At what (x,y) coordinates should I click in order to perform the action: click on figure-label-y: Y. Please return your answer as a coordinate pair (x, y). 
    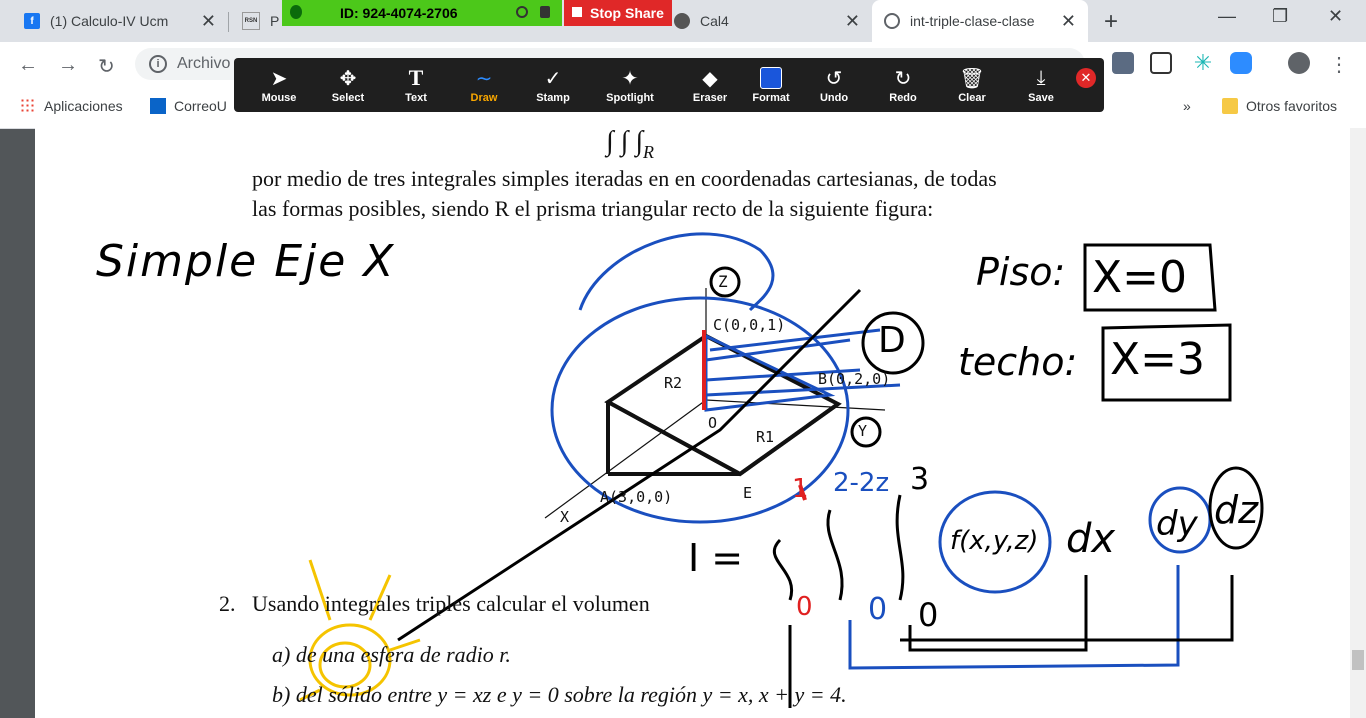
    Looking at the image, I should click on (863, 431).